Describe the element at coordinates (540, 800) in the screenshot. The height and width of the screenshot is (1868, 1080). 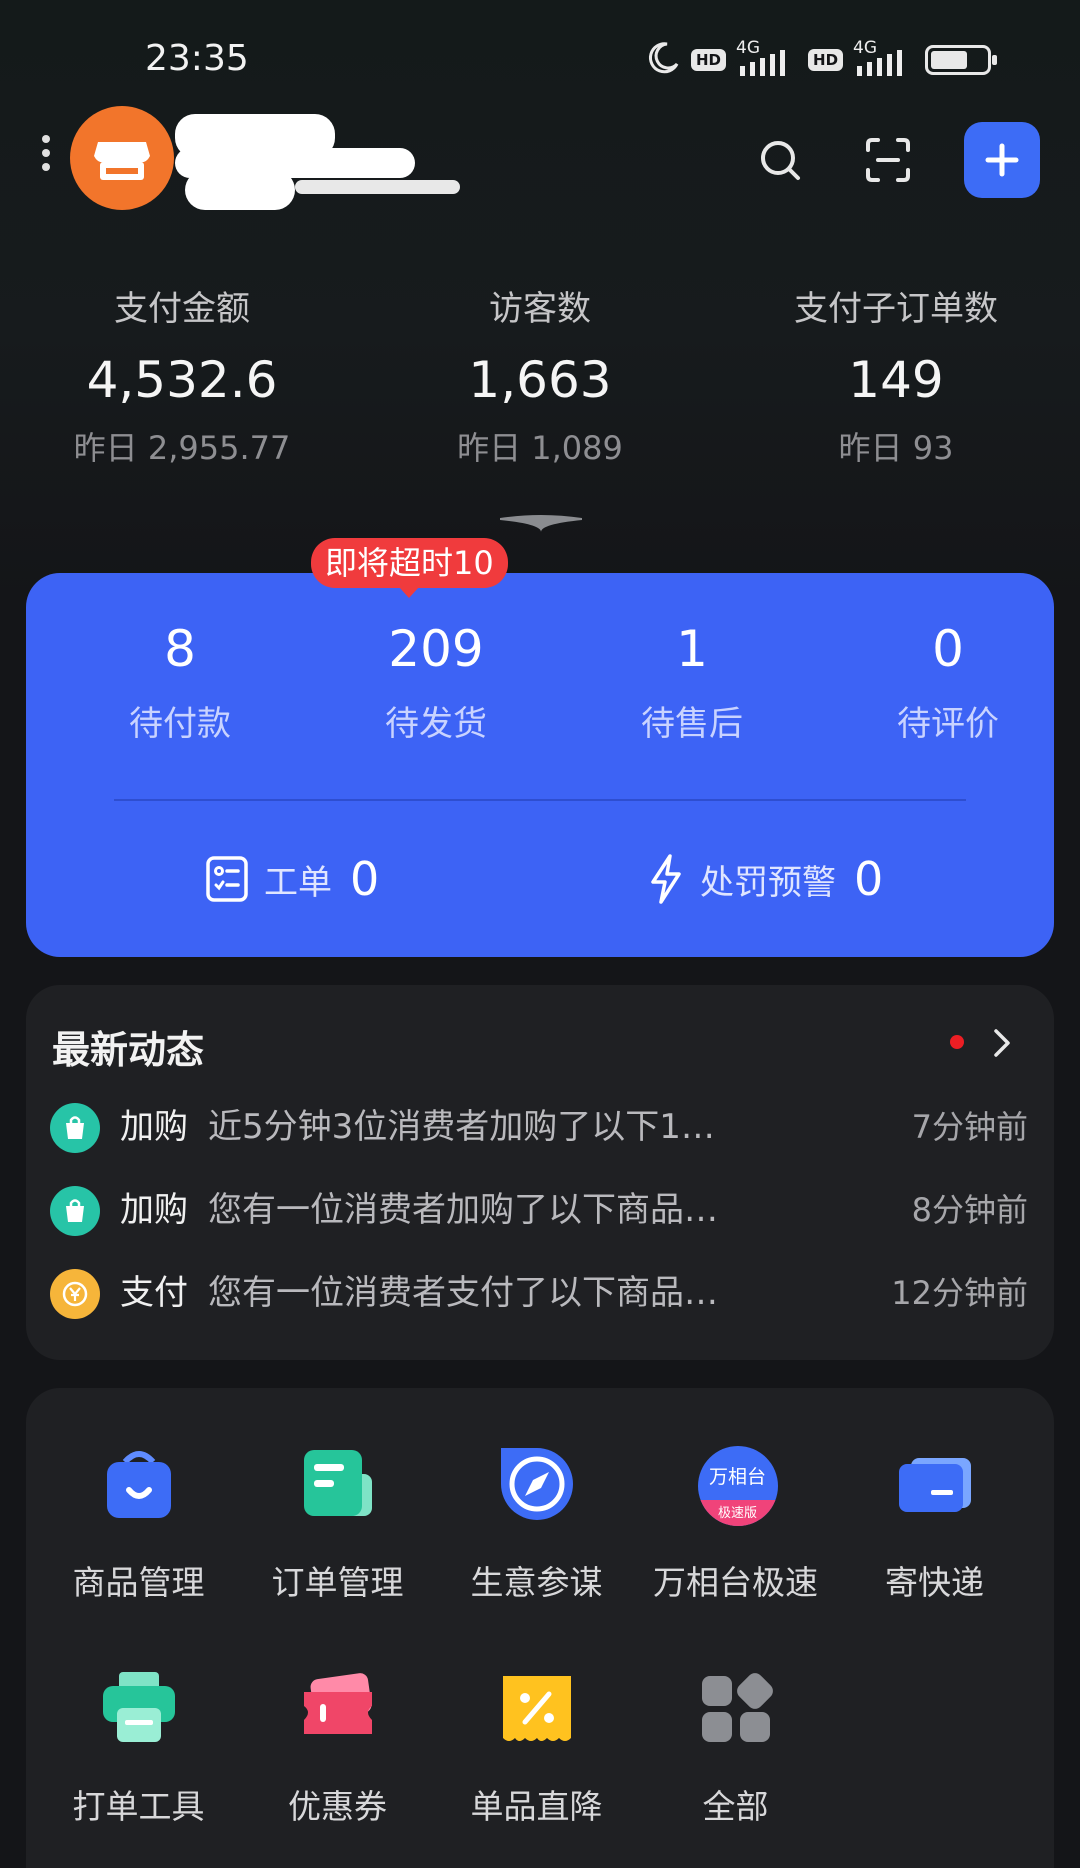
I see `card-divider` at that location.